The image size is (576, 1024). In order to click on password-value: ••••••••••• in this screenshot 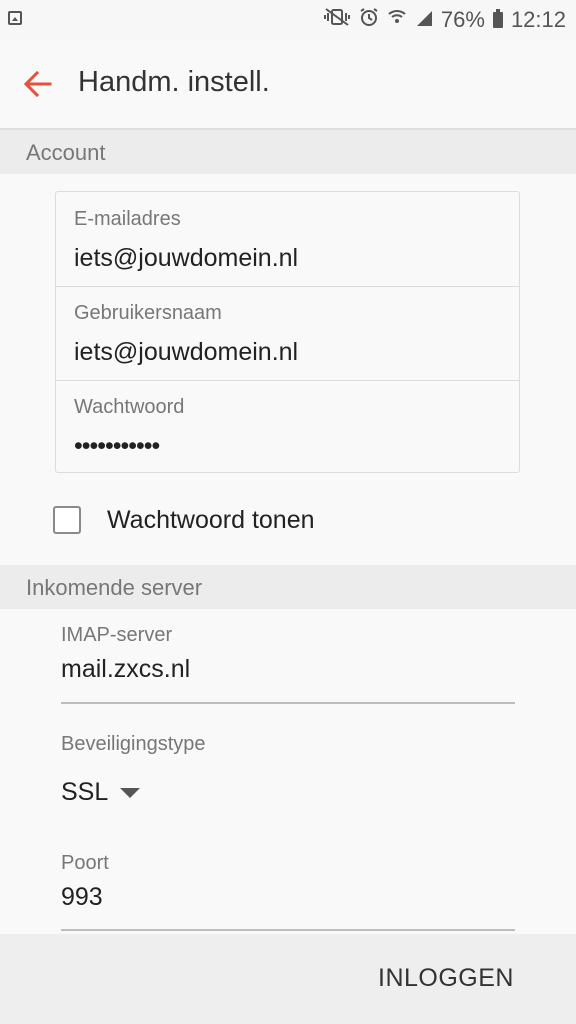, I will do `click(117, 446)`.